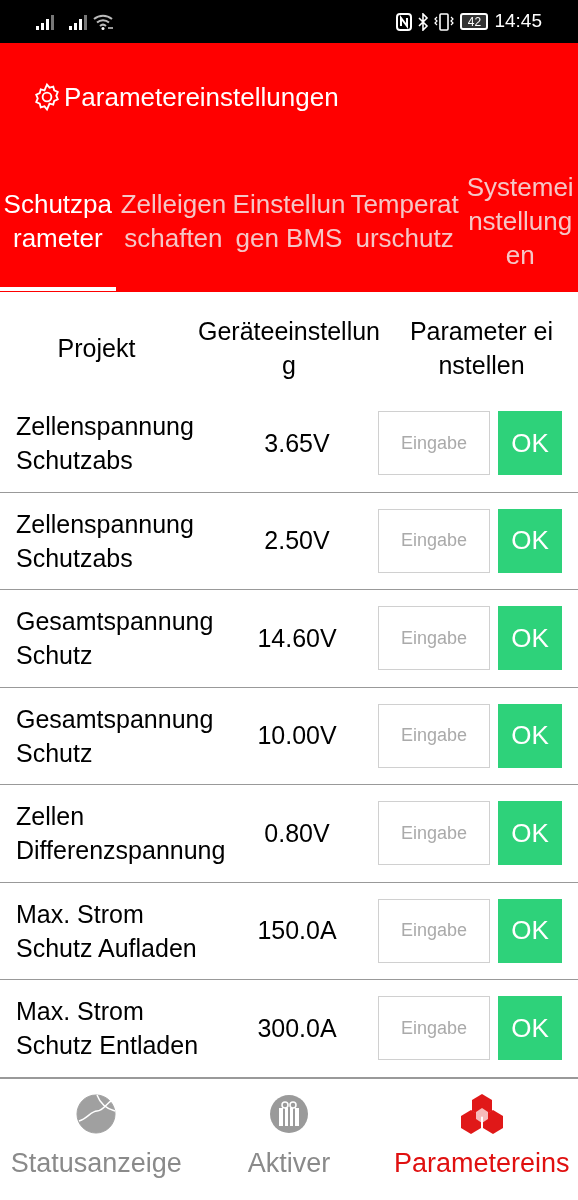 The height and width of the screenshot is (1200, 578). I want to click on setting-value: 14.60V, so click(297, 638).